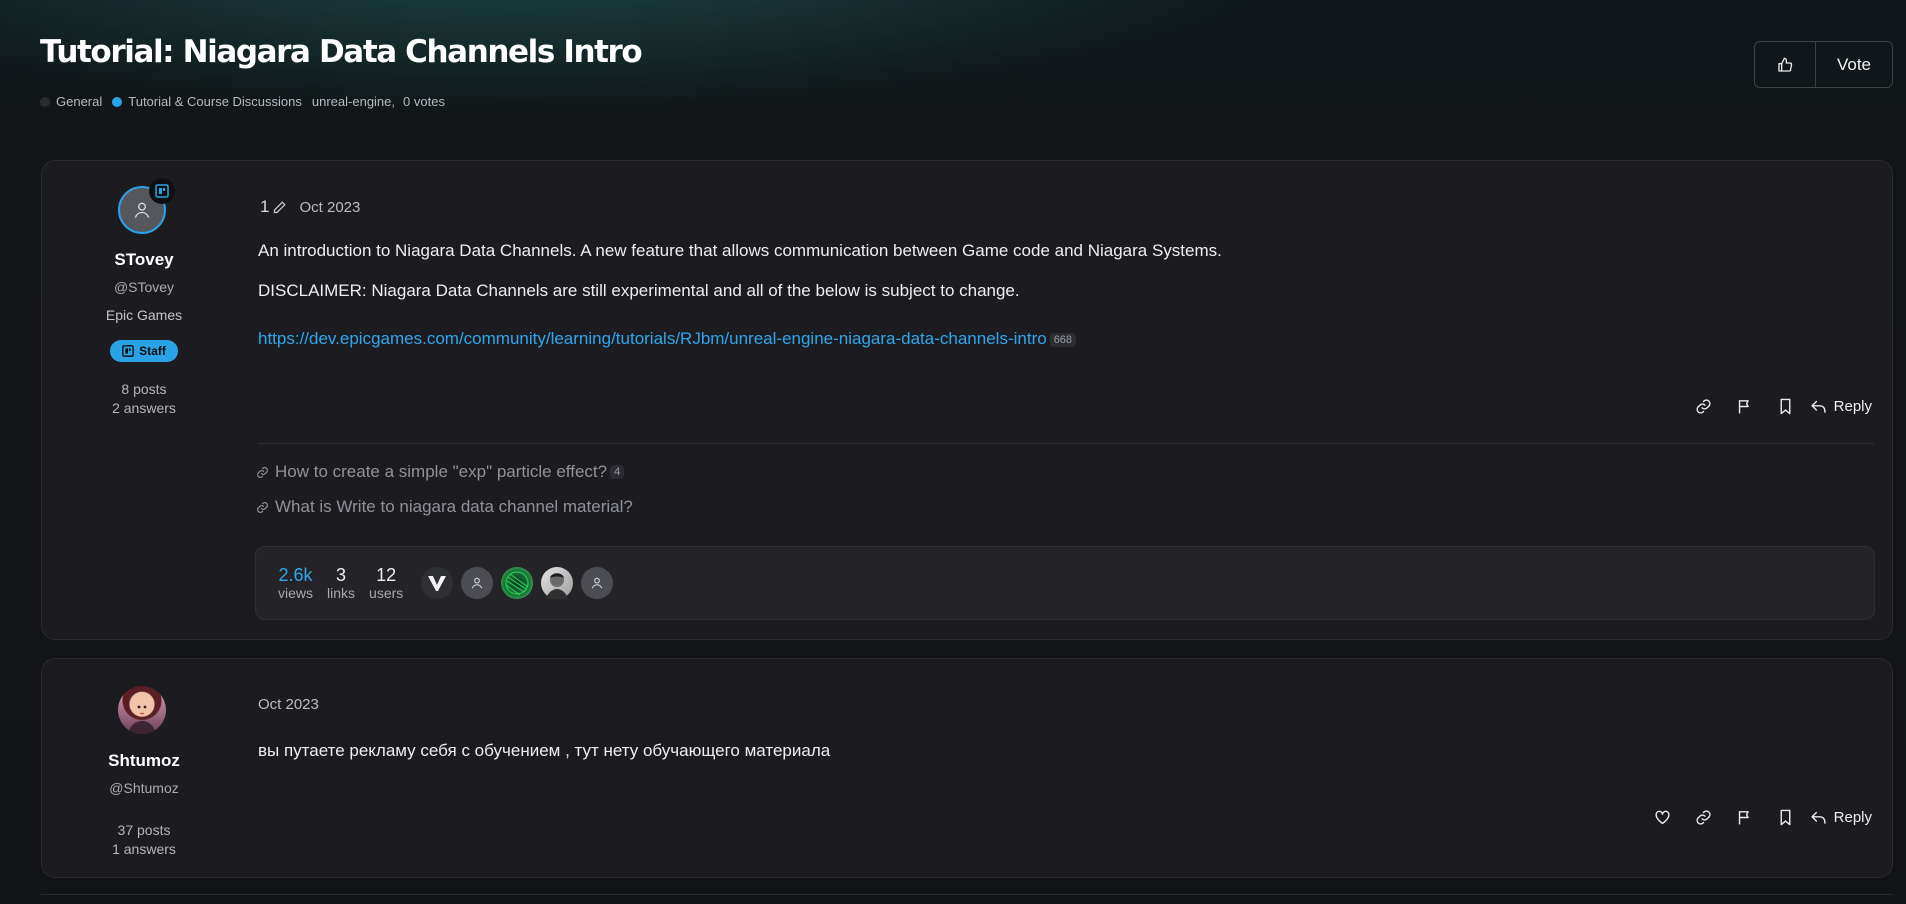 The width and height of the screenshot is (1906, 904). I want to click on link-click-count: 668, so click(1063, 339).